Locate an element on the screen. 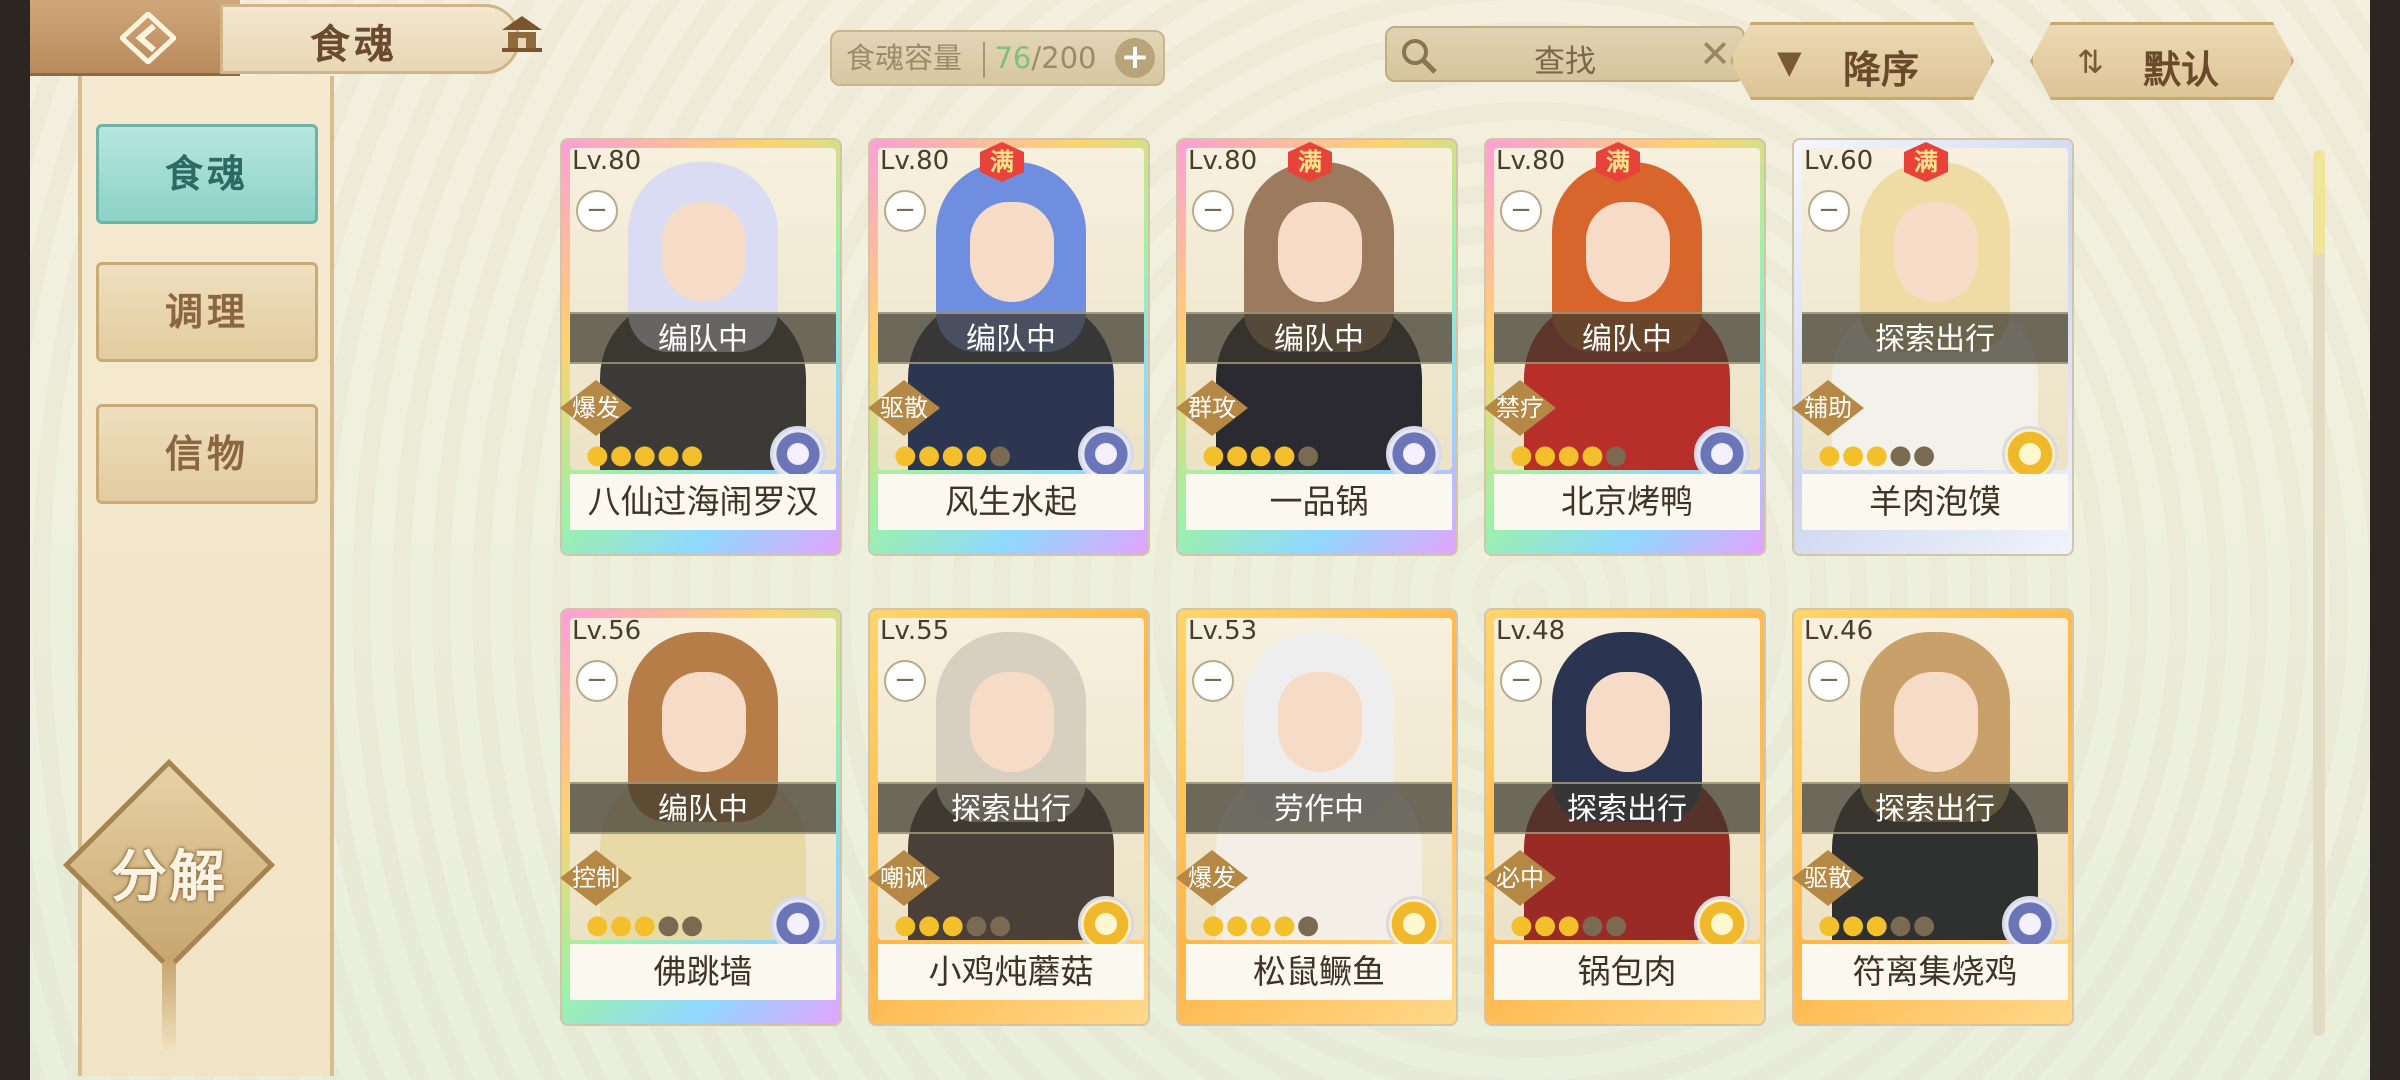  screen-edge-right is located at coordinates (2385, 540).